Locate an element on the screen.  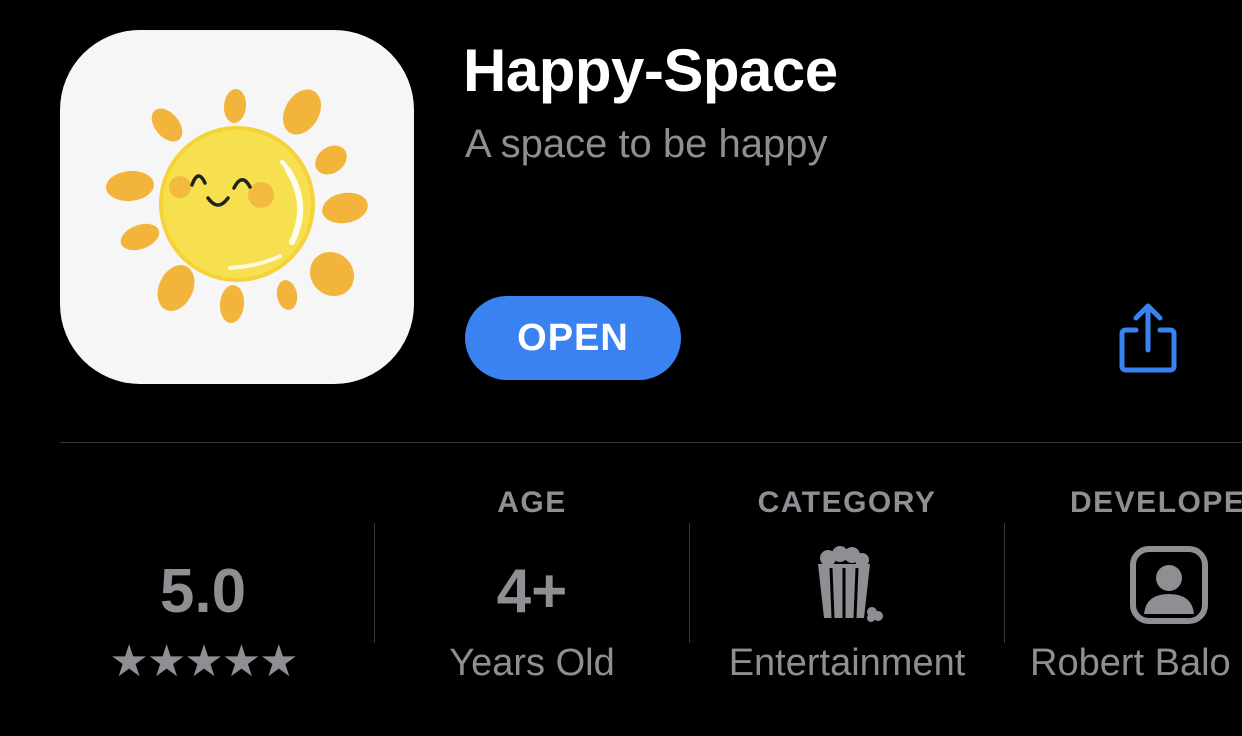
smiling-sun-icon is located at coordinates (237, 206).